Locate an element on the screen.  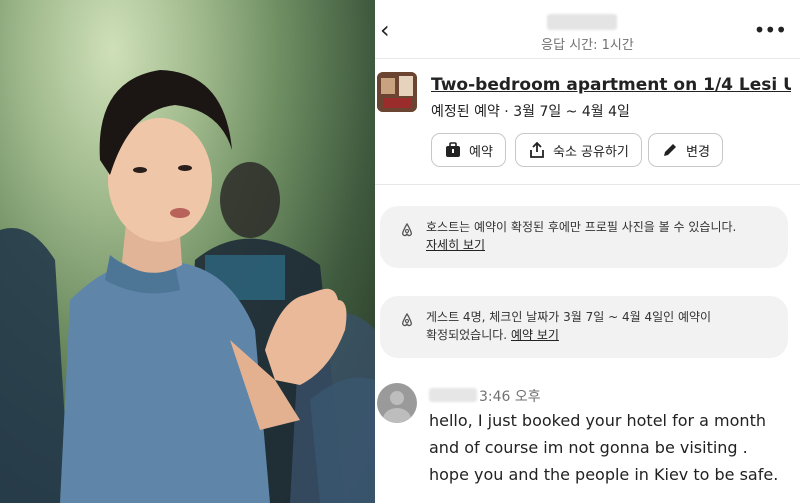
change-button: 변경 is located at coordinates (685, 150).